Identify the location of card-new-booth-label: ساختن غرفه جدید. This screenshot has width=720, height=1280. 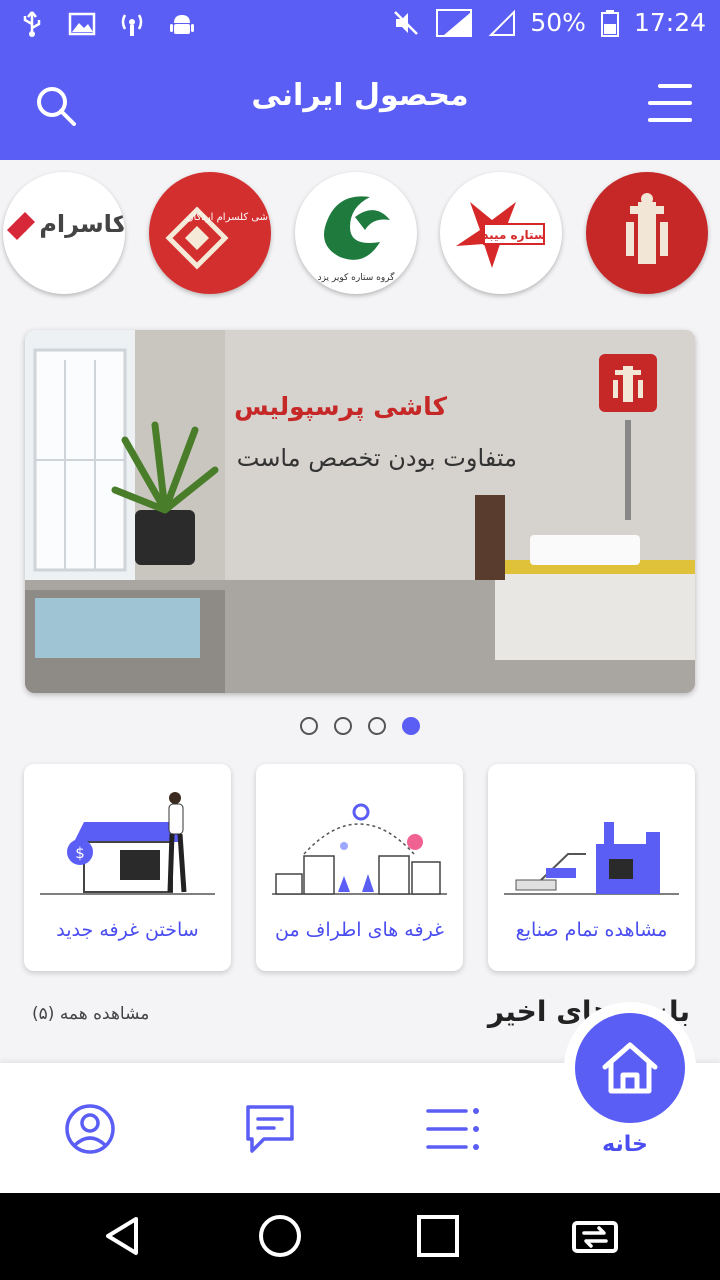
(127, 930).